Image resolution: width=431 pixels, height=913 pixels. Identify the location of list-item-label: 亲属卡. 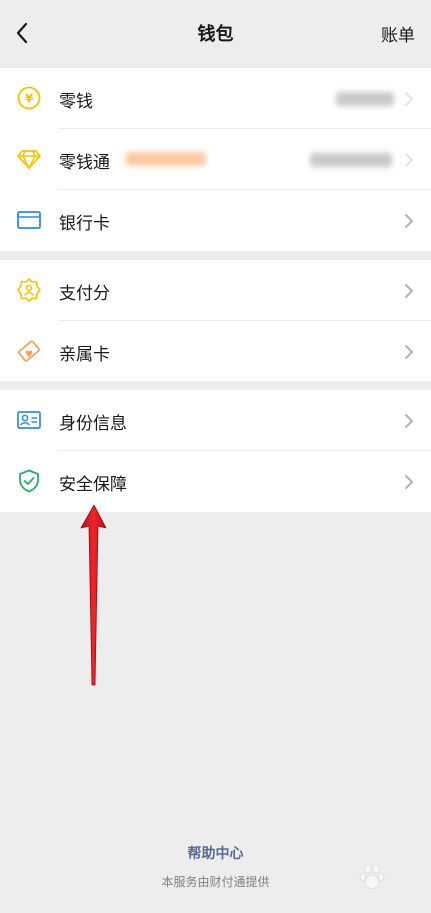
(84, 355).